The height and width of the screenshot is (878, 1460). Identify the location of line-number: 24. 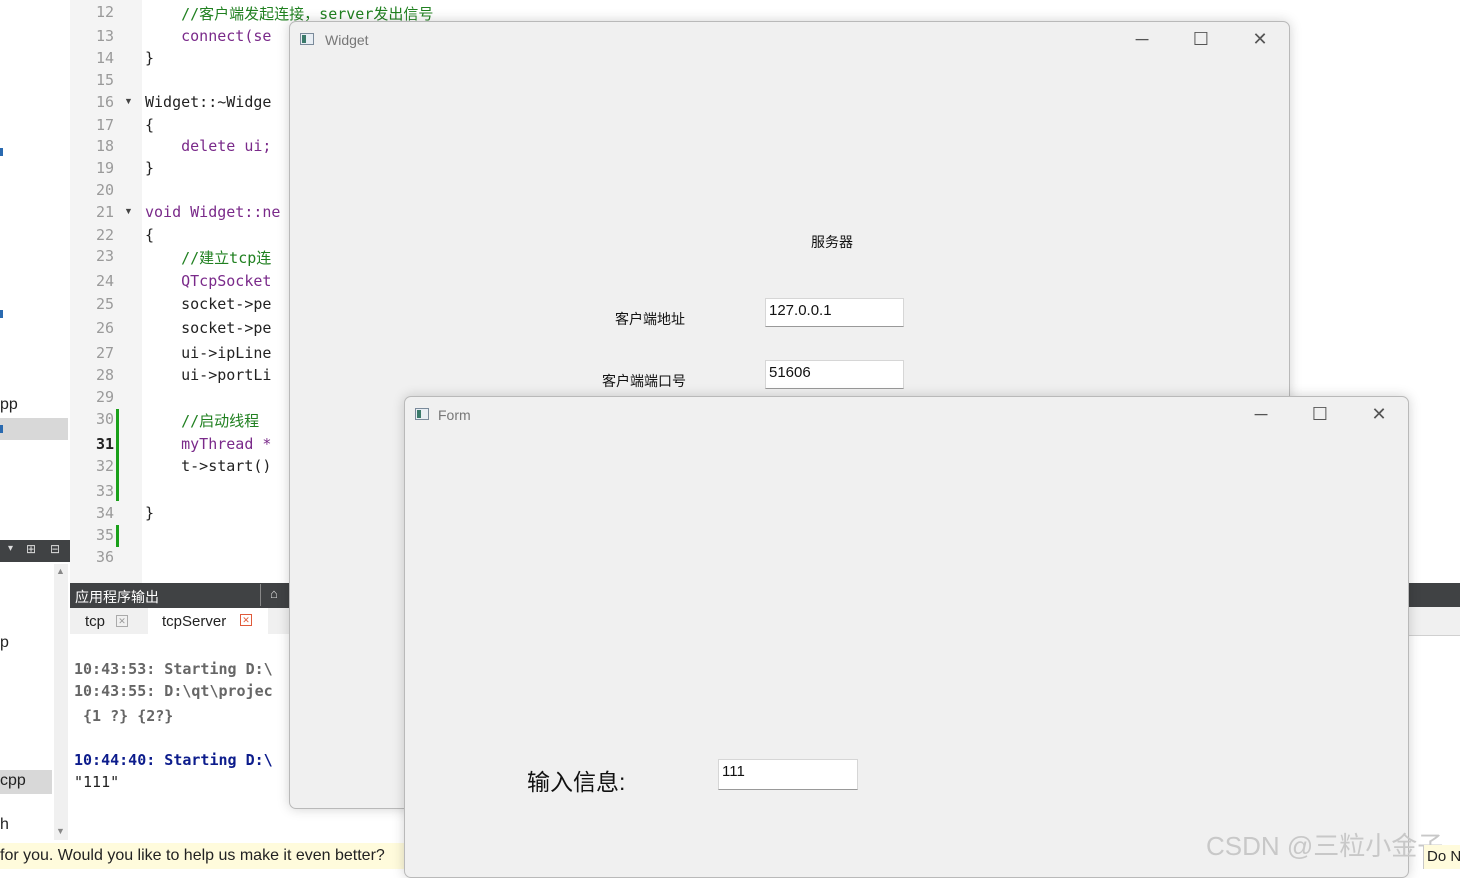
(104, 281).